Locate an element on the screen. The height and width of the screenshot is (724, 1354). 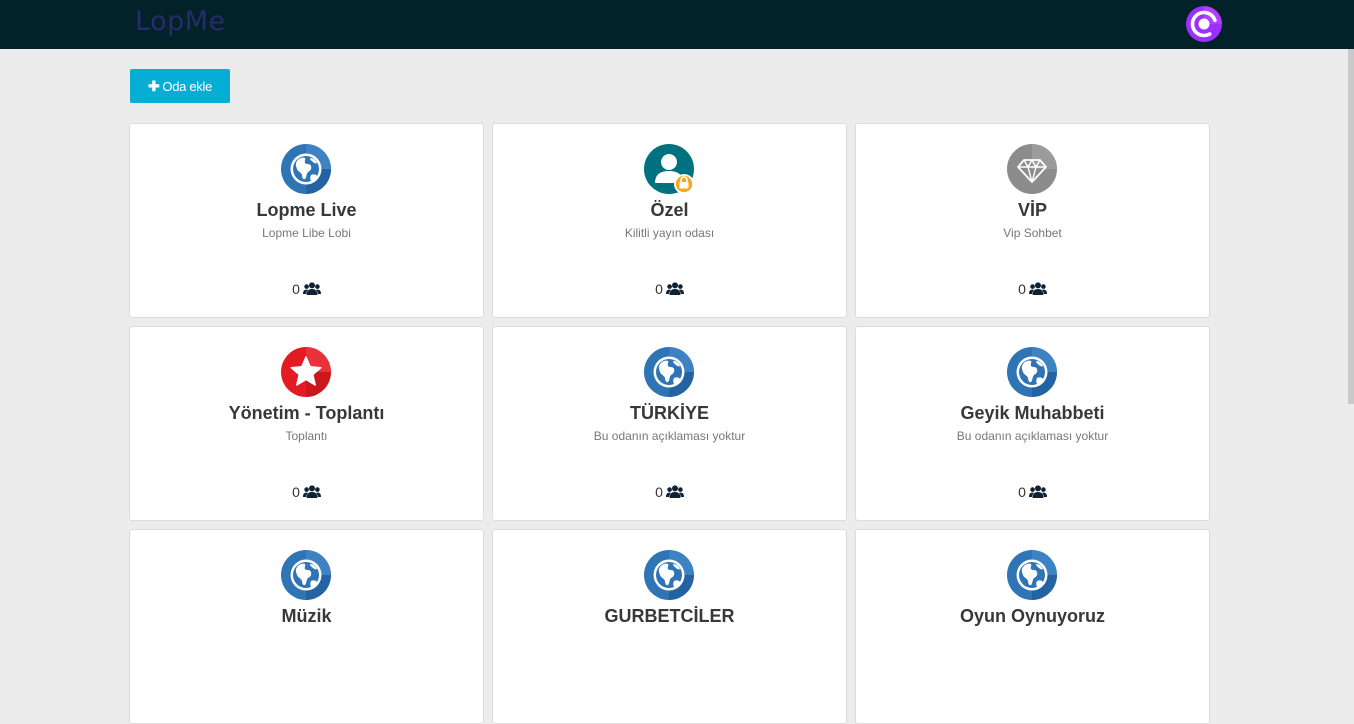
page-scrollbar is located at coordinates (1351, 226).